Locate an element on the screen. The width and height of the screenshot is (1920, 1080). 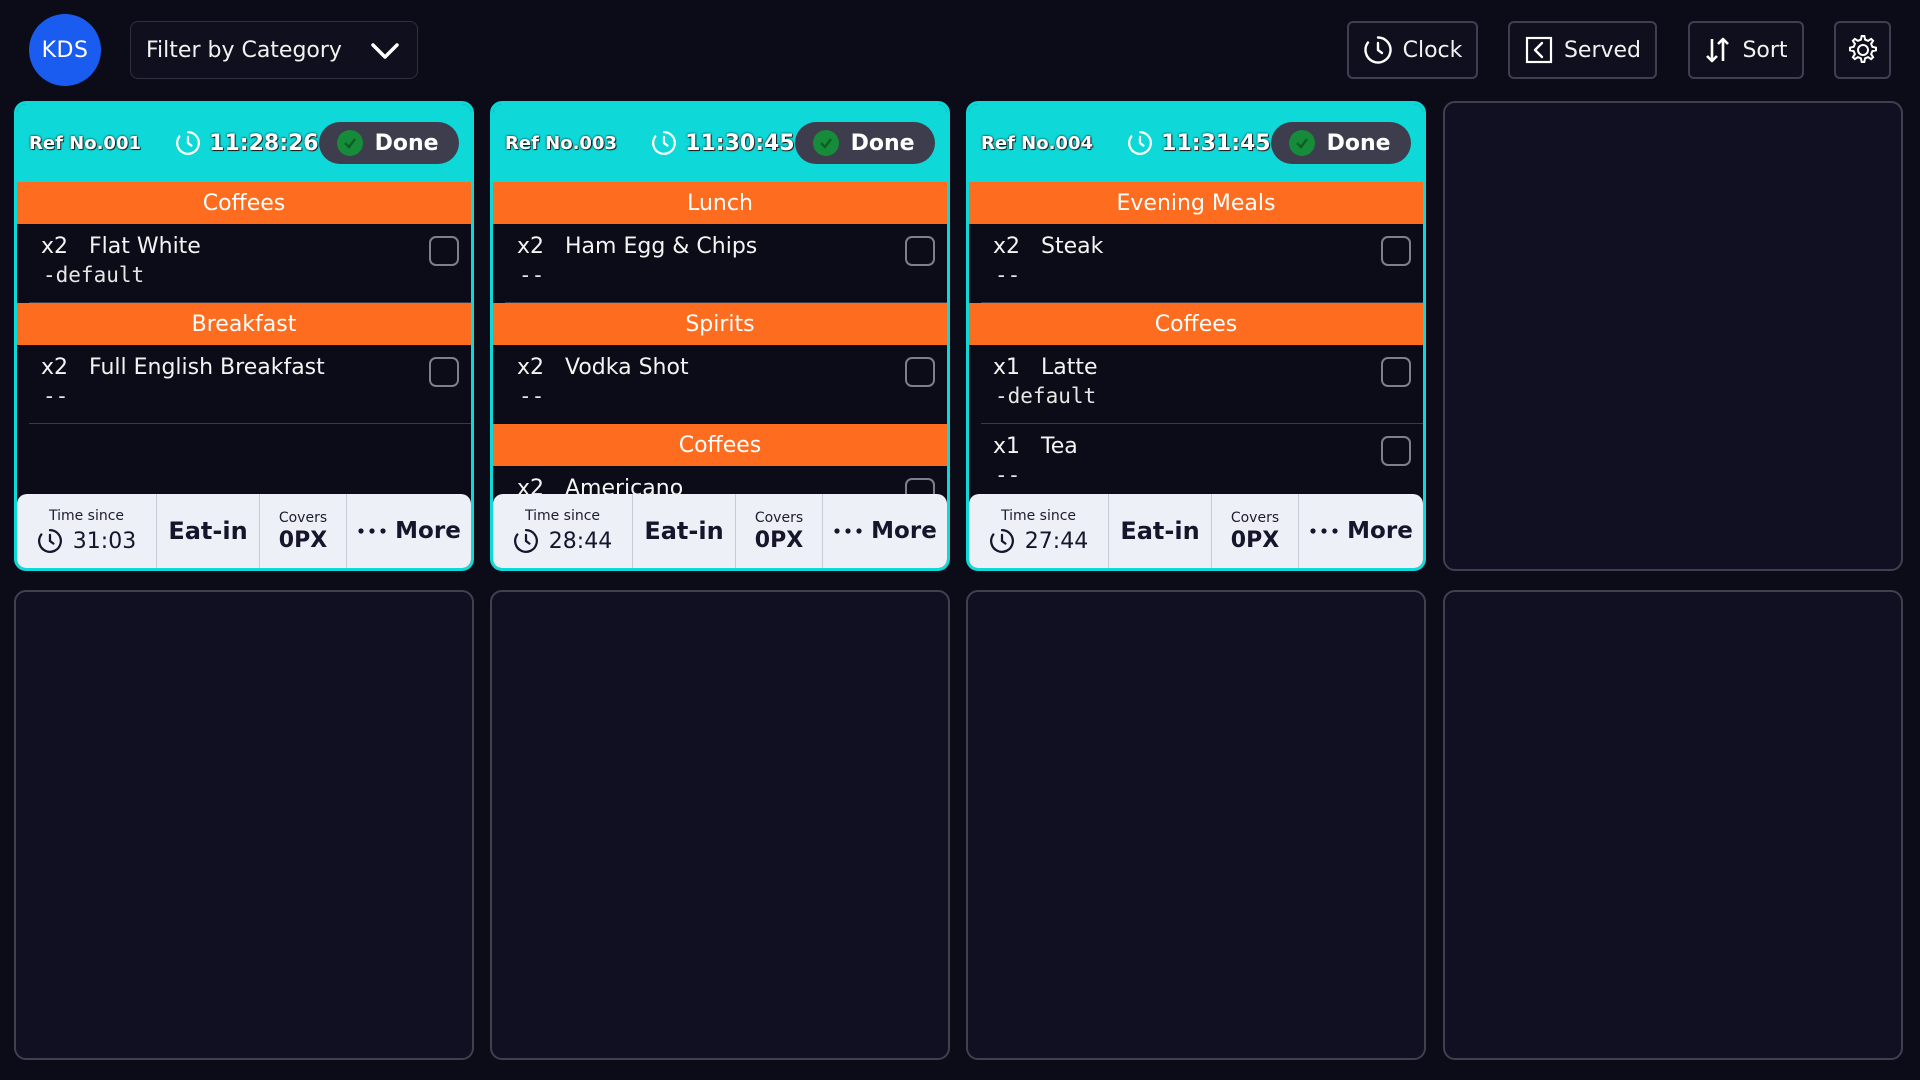
done-label: Done is located at coordinates (1358, 143).